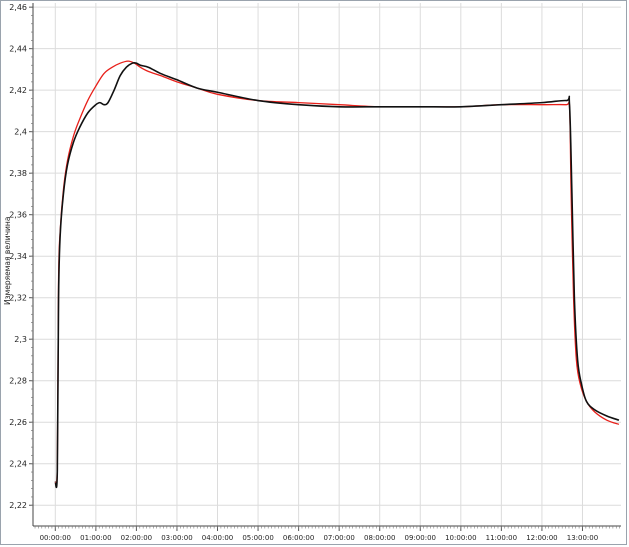 The height and width of the screenshot is (547, 629). I want to click on x-tick-label: 05:00:00, so click(257, 538).